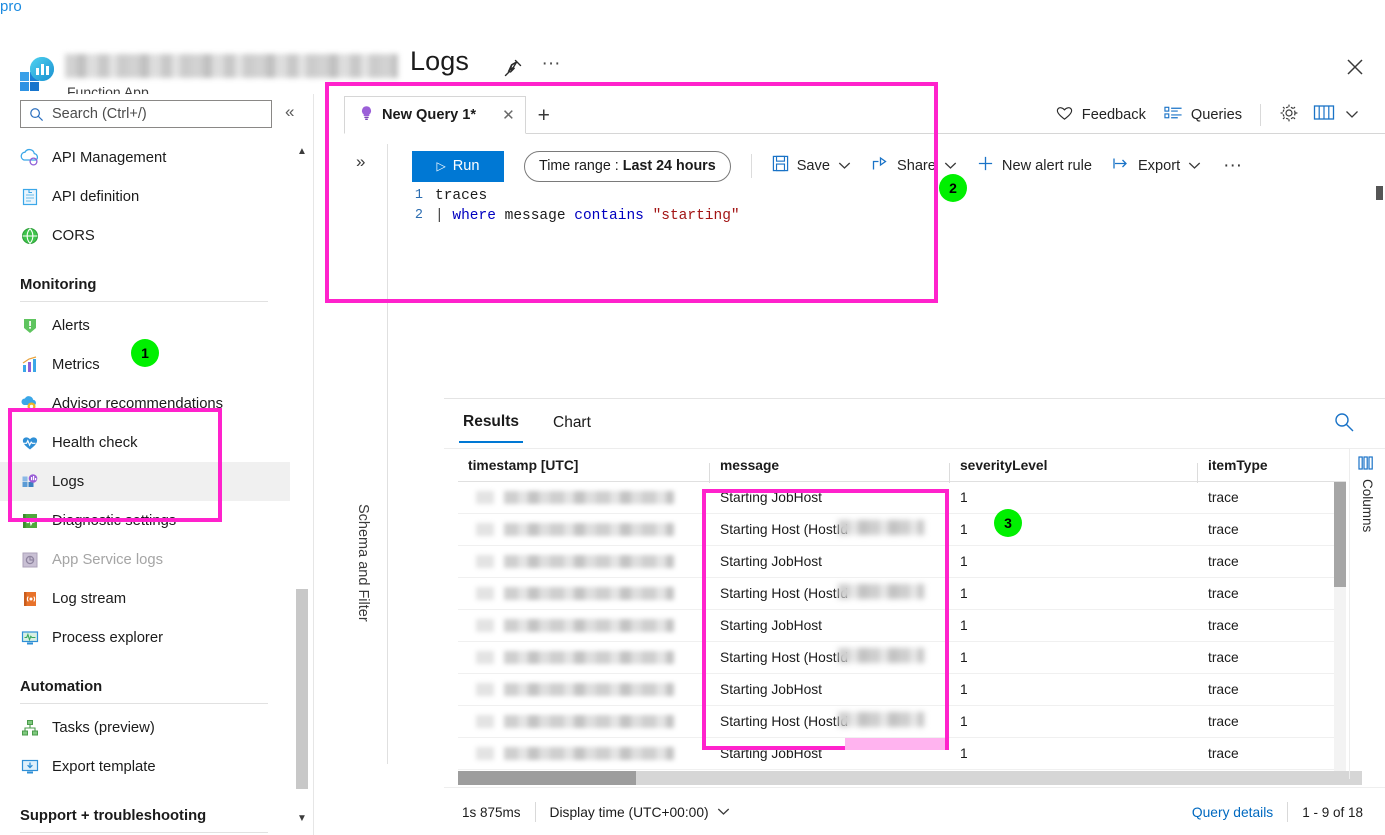  I want to click on search-input: Search (Ctrl+/), so click(146, 114).